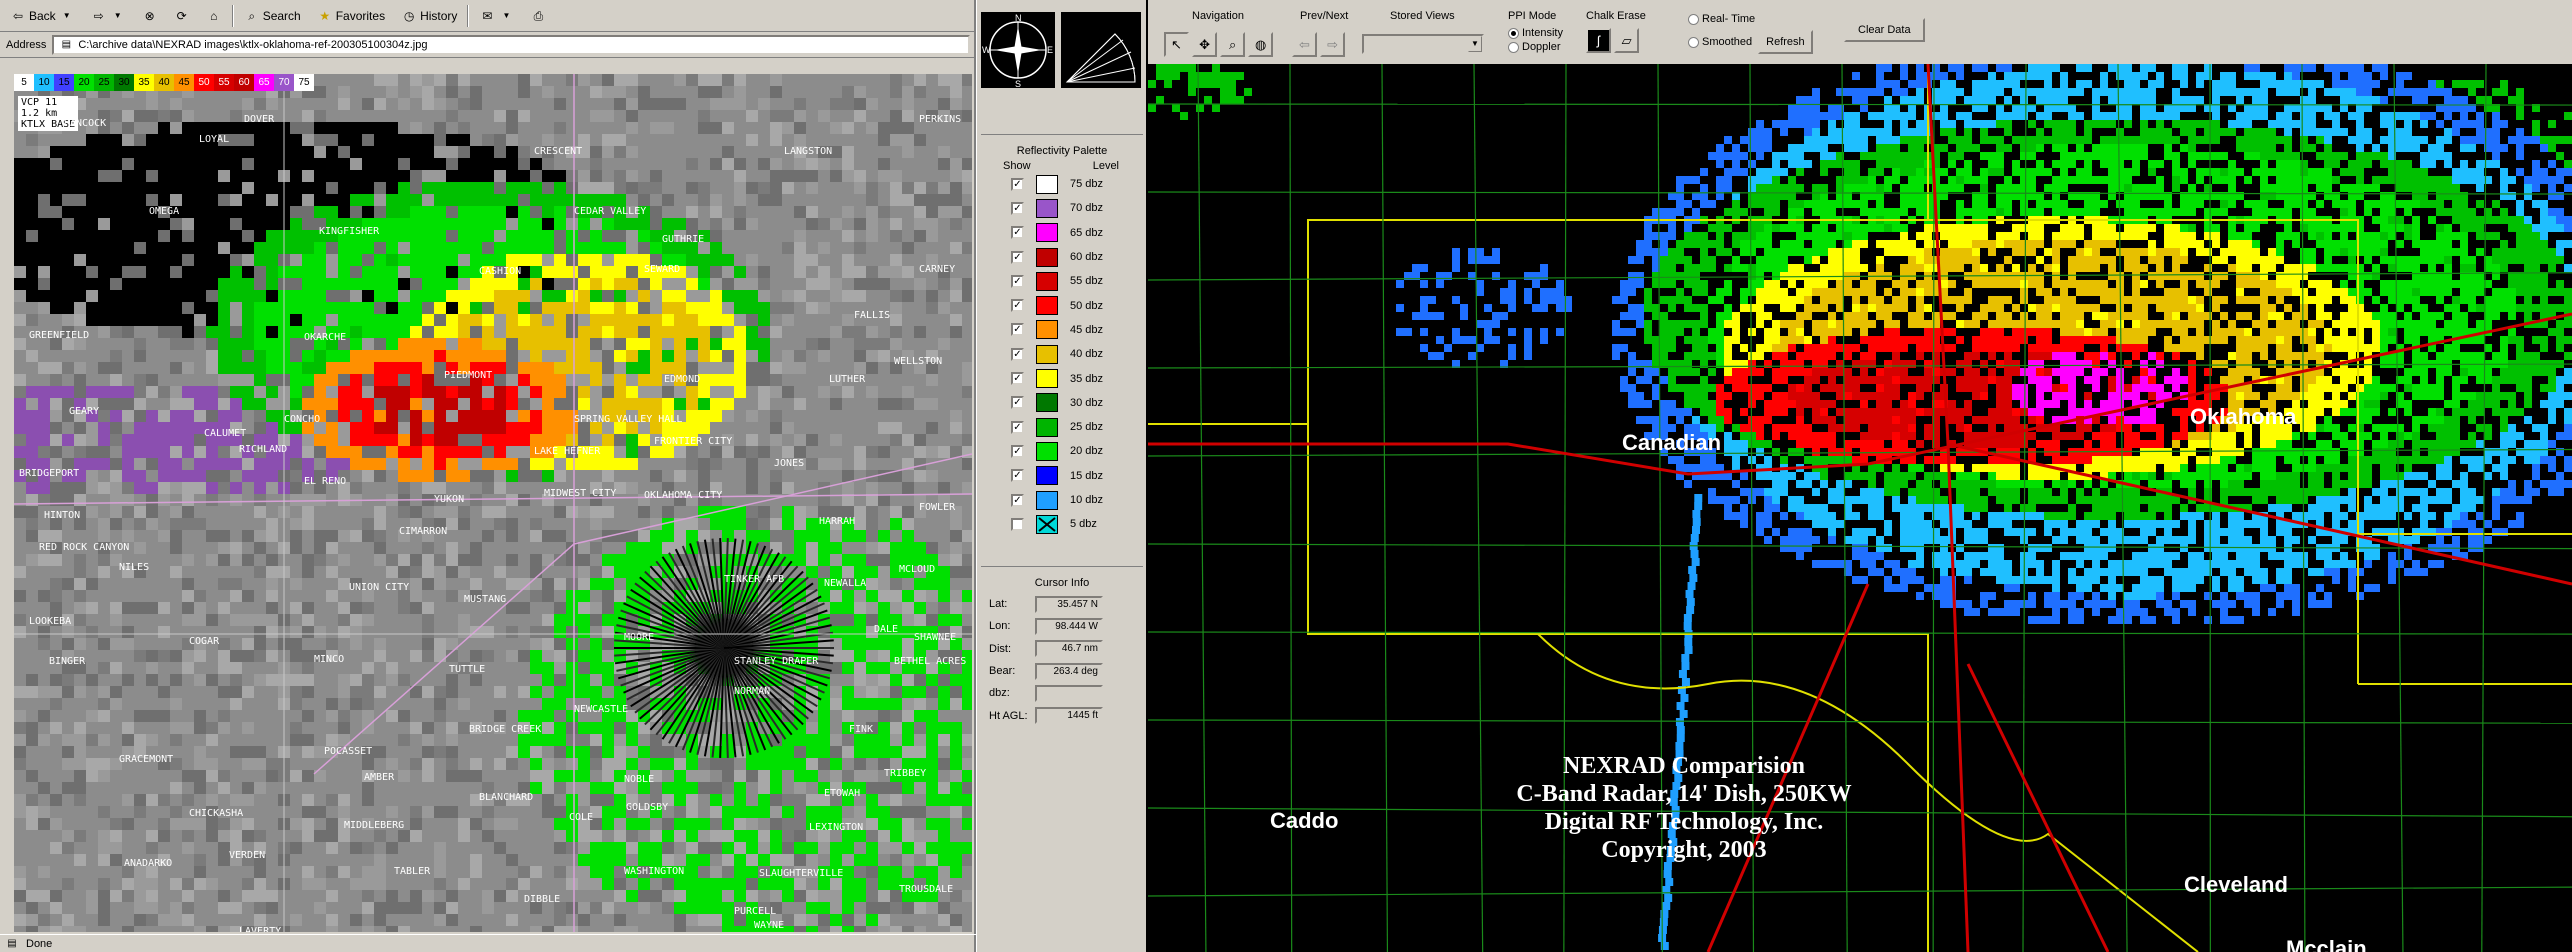 The width and height of the screenshot is (2572, 952). I want to click on zoom-tool-button: ⌕, so click(1233, 44).